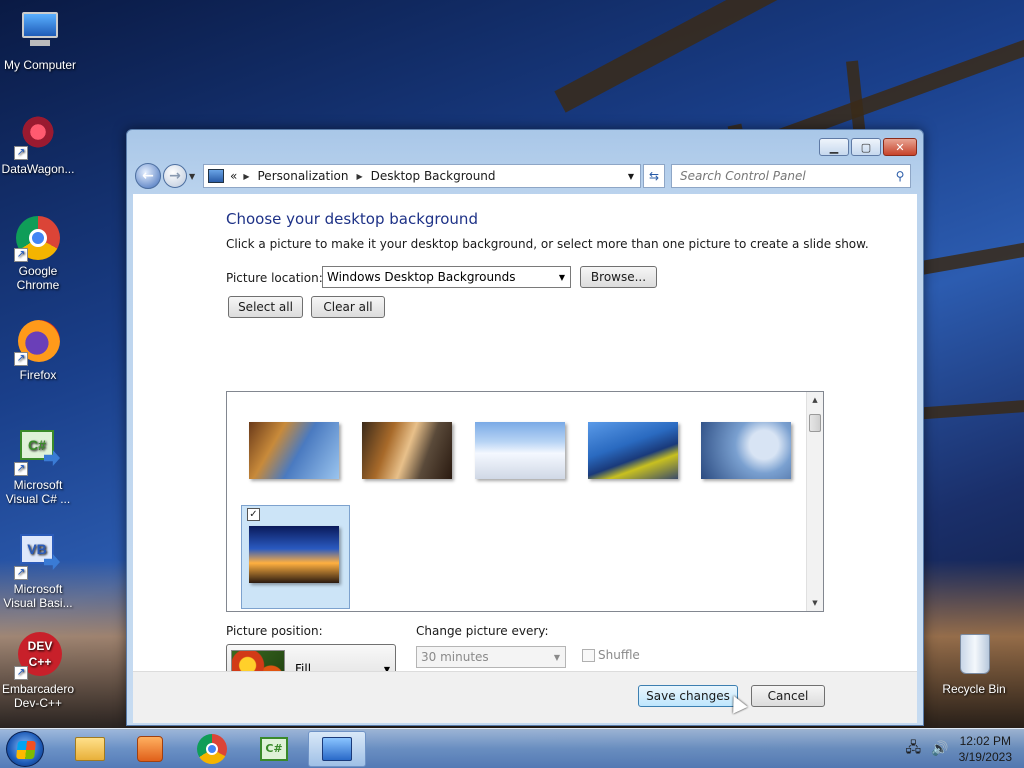 The width and height of the screenshot is (1024, 768). What do you see at coordinates (38, 342) in the screenshot?
I see `firefox-icon: ↗` at bounding box center [38, 342].